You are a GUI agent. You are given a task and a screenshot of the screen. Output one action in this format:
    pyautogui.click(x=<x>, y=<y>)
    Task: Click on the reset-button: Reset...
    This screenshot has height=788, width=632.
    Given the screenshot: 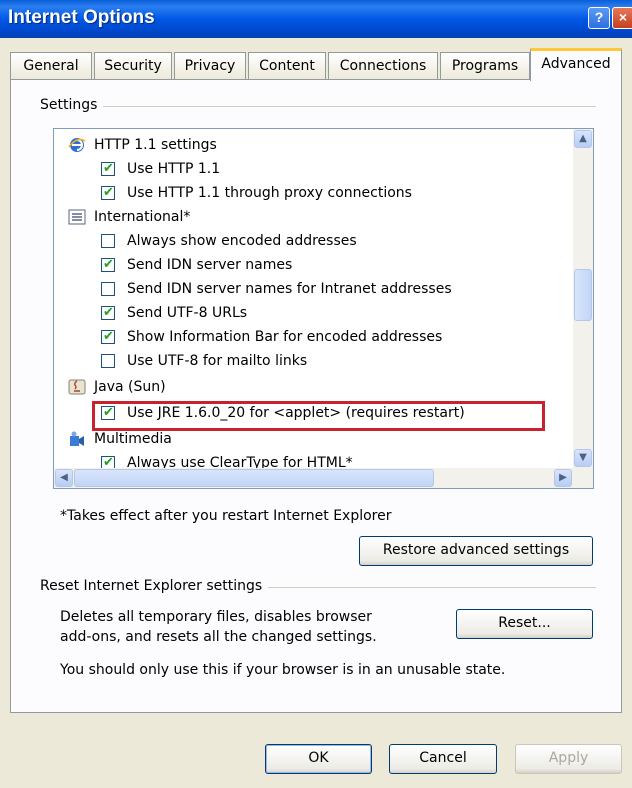 What is the action you would take?
    pyautogui.click(x=524, y=624)
    